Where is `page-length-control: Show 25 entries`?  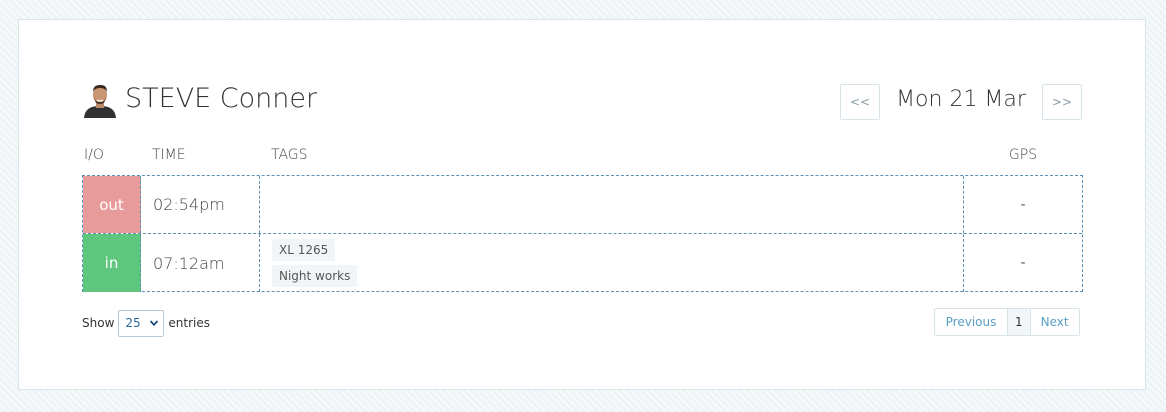
page-length-control: Show 25 entries is located at coordinates (146, 323).